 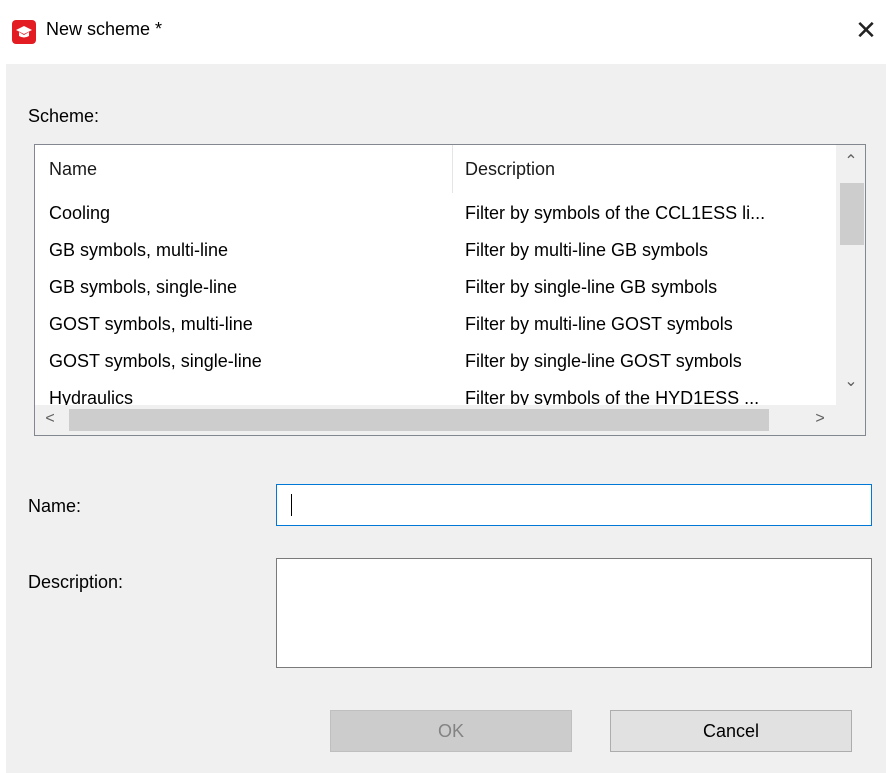 I want to click on name-label: Name:, so click(x=55, y=506).